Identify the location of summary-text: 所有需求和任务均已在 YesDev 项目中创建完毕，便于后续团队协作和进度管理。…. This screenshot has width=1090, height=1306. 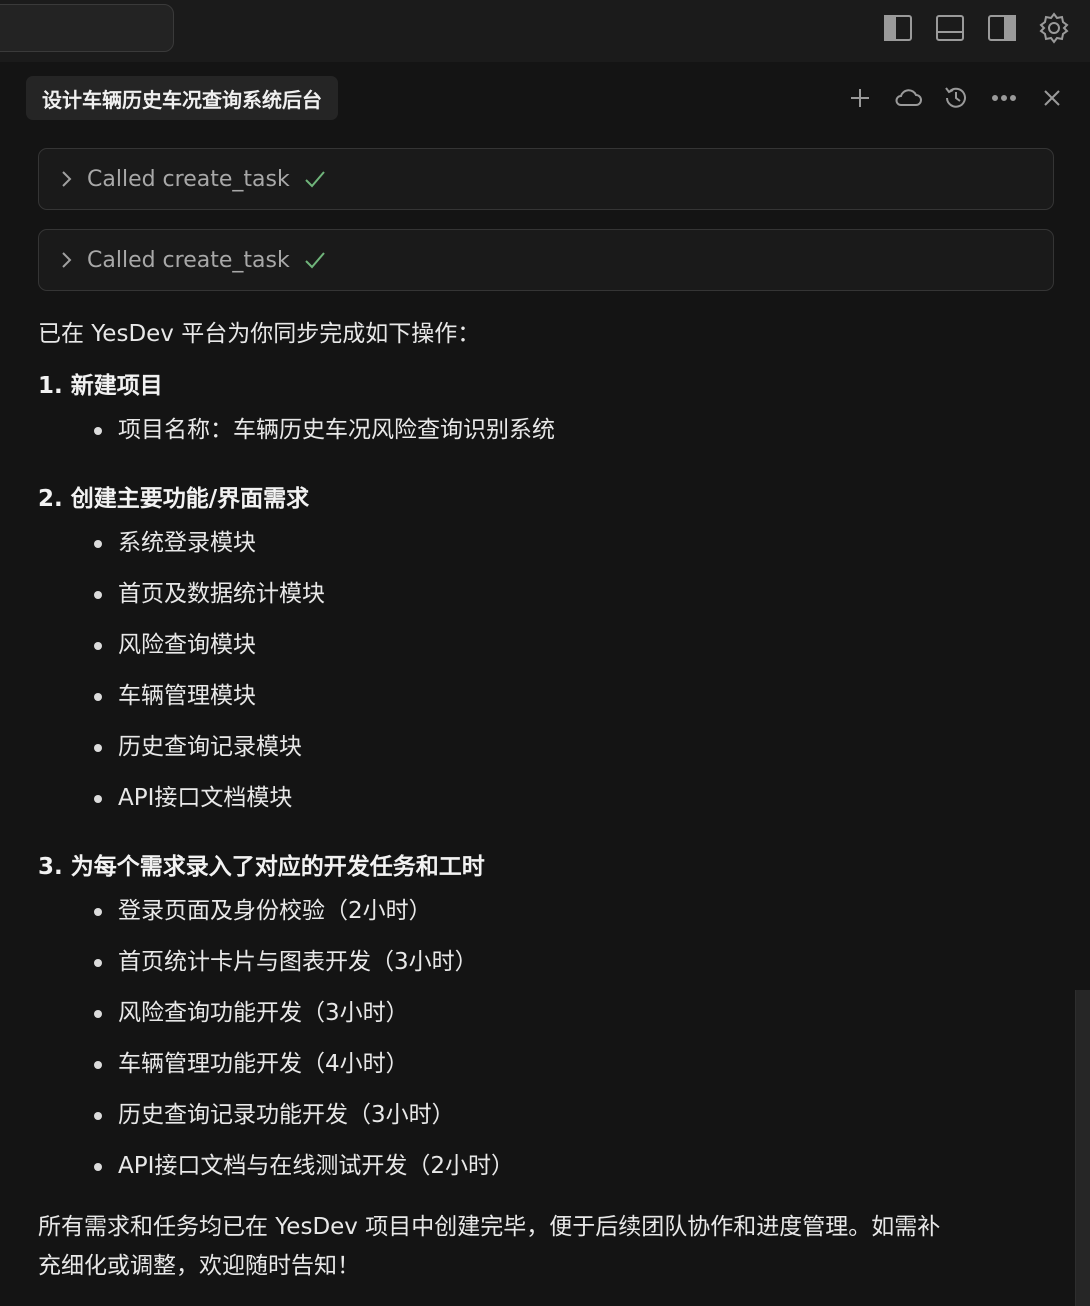
(546, 1247).